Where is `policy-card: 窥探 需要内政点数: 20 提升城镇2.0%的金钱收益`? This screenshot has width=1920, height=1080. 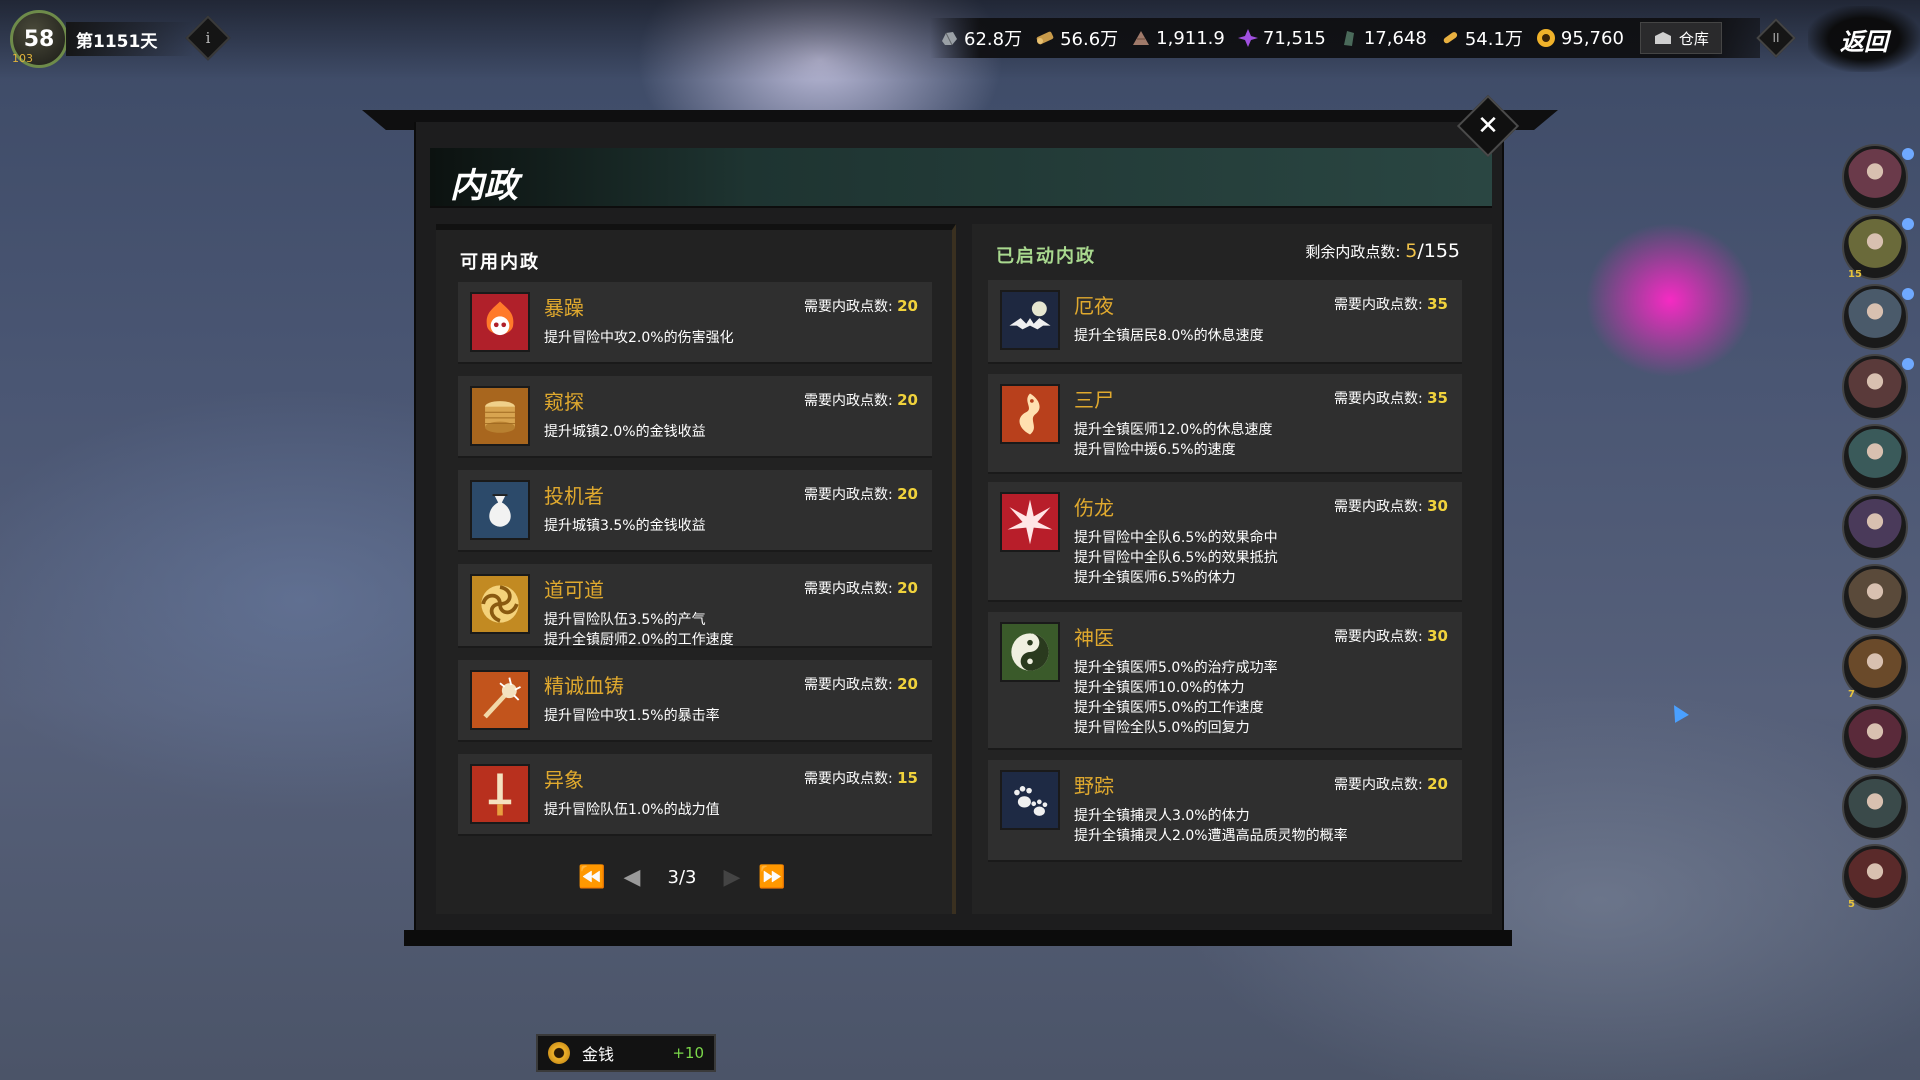 policy-card: 窥探 需要内政点数: 20 提升城镇2.0%的金钱收益 is located at coordinates (695, 417).